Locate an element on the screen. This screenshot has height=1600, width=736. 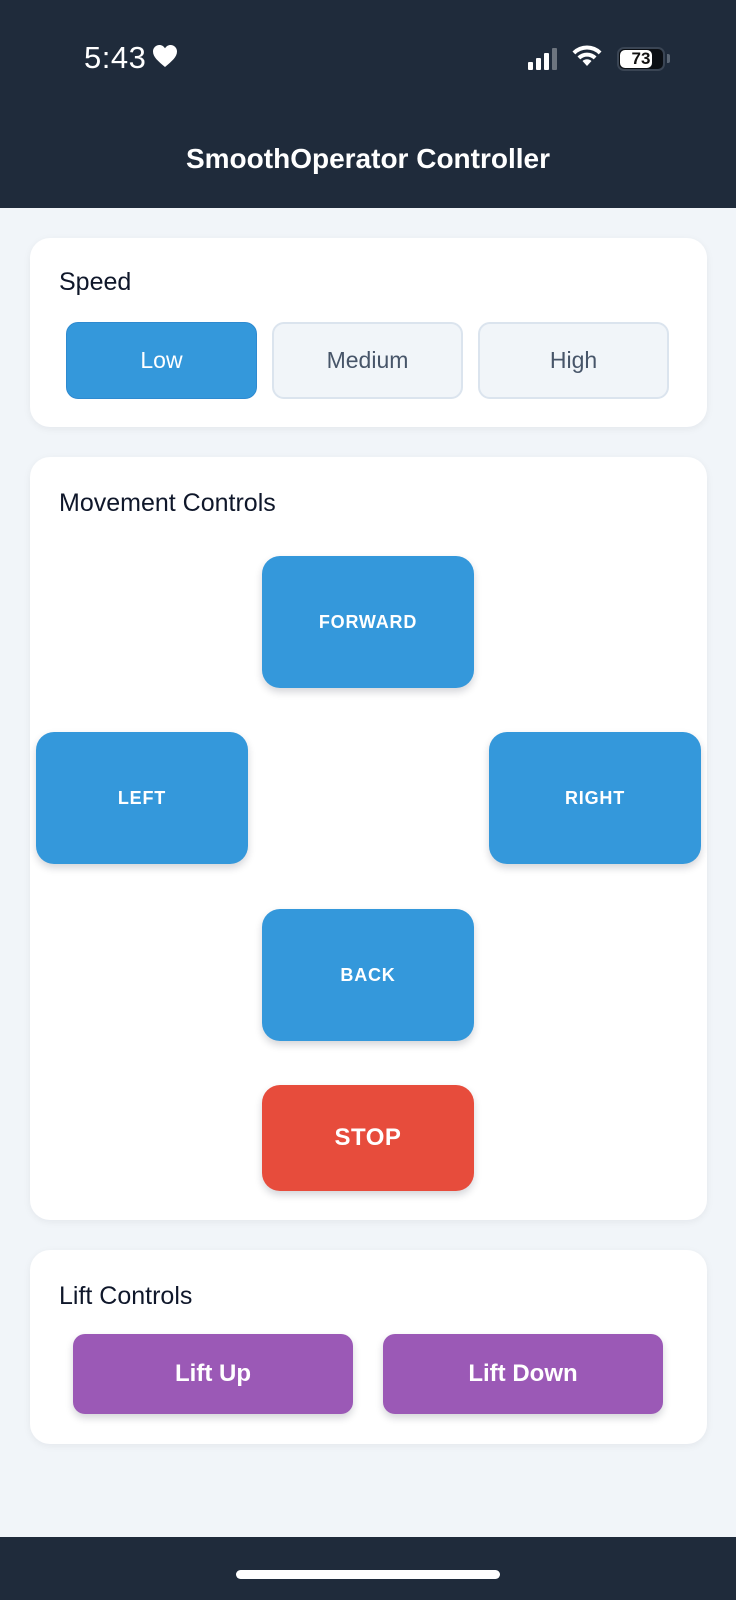
battery-icon: 73 is located at coordinates (641, 58).